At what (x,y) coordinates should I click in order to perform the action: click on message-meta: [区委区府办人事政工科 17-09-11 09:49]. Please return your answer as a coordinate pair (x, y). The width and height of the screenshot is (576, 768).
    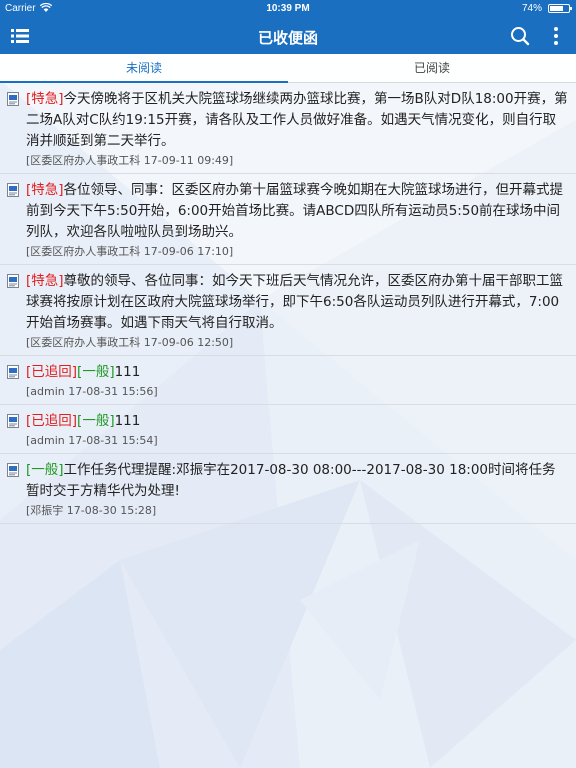
    Looking at the image, I should click on (130, 160).